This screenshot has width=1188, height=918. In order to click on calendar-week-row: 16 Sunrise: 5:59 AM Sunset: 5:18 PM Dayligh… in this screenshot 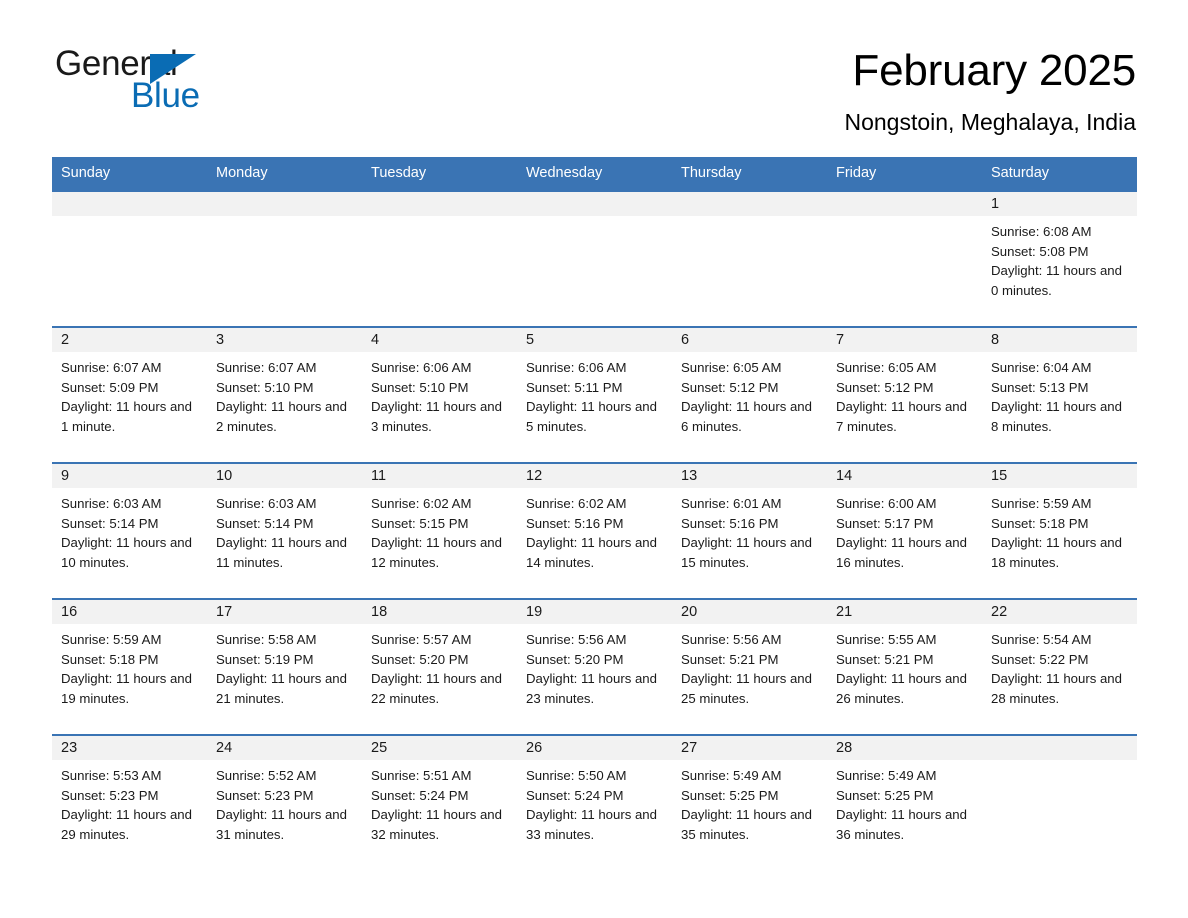, I will do `click(594, 665)`.